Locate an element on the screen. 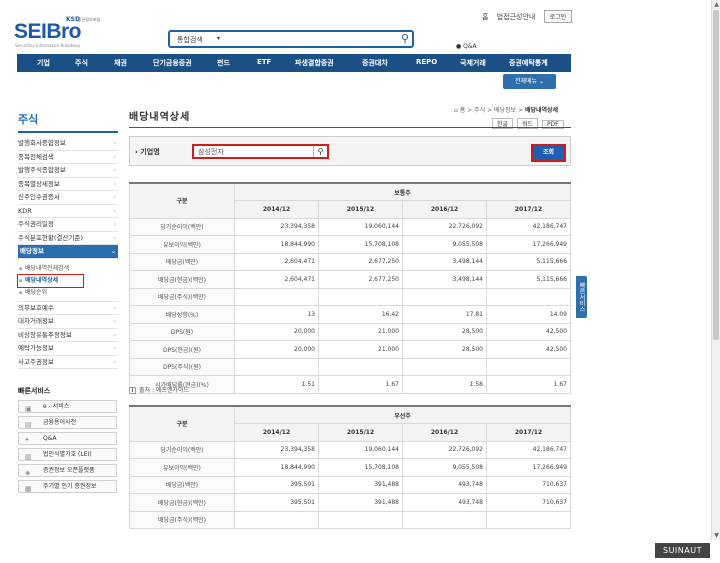 This screenshot has width=720, height=563. table-cell: 19,060,144 is located at coordinates (360, 226).